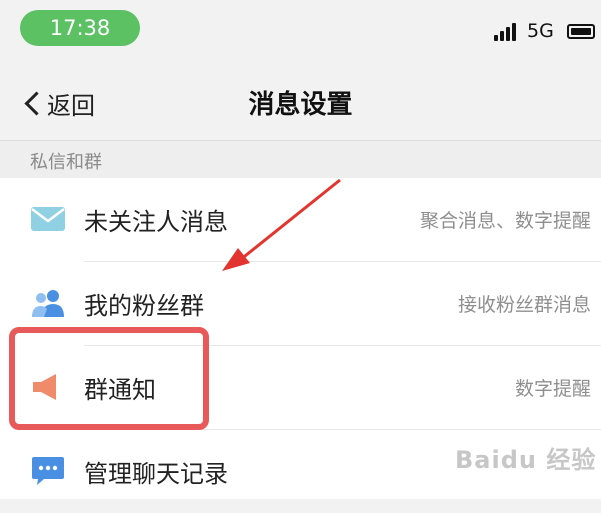  What do you see at coordinates (581, 31) in the screenshot?
I see `battery-icon` at bounding box center [581, 31].